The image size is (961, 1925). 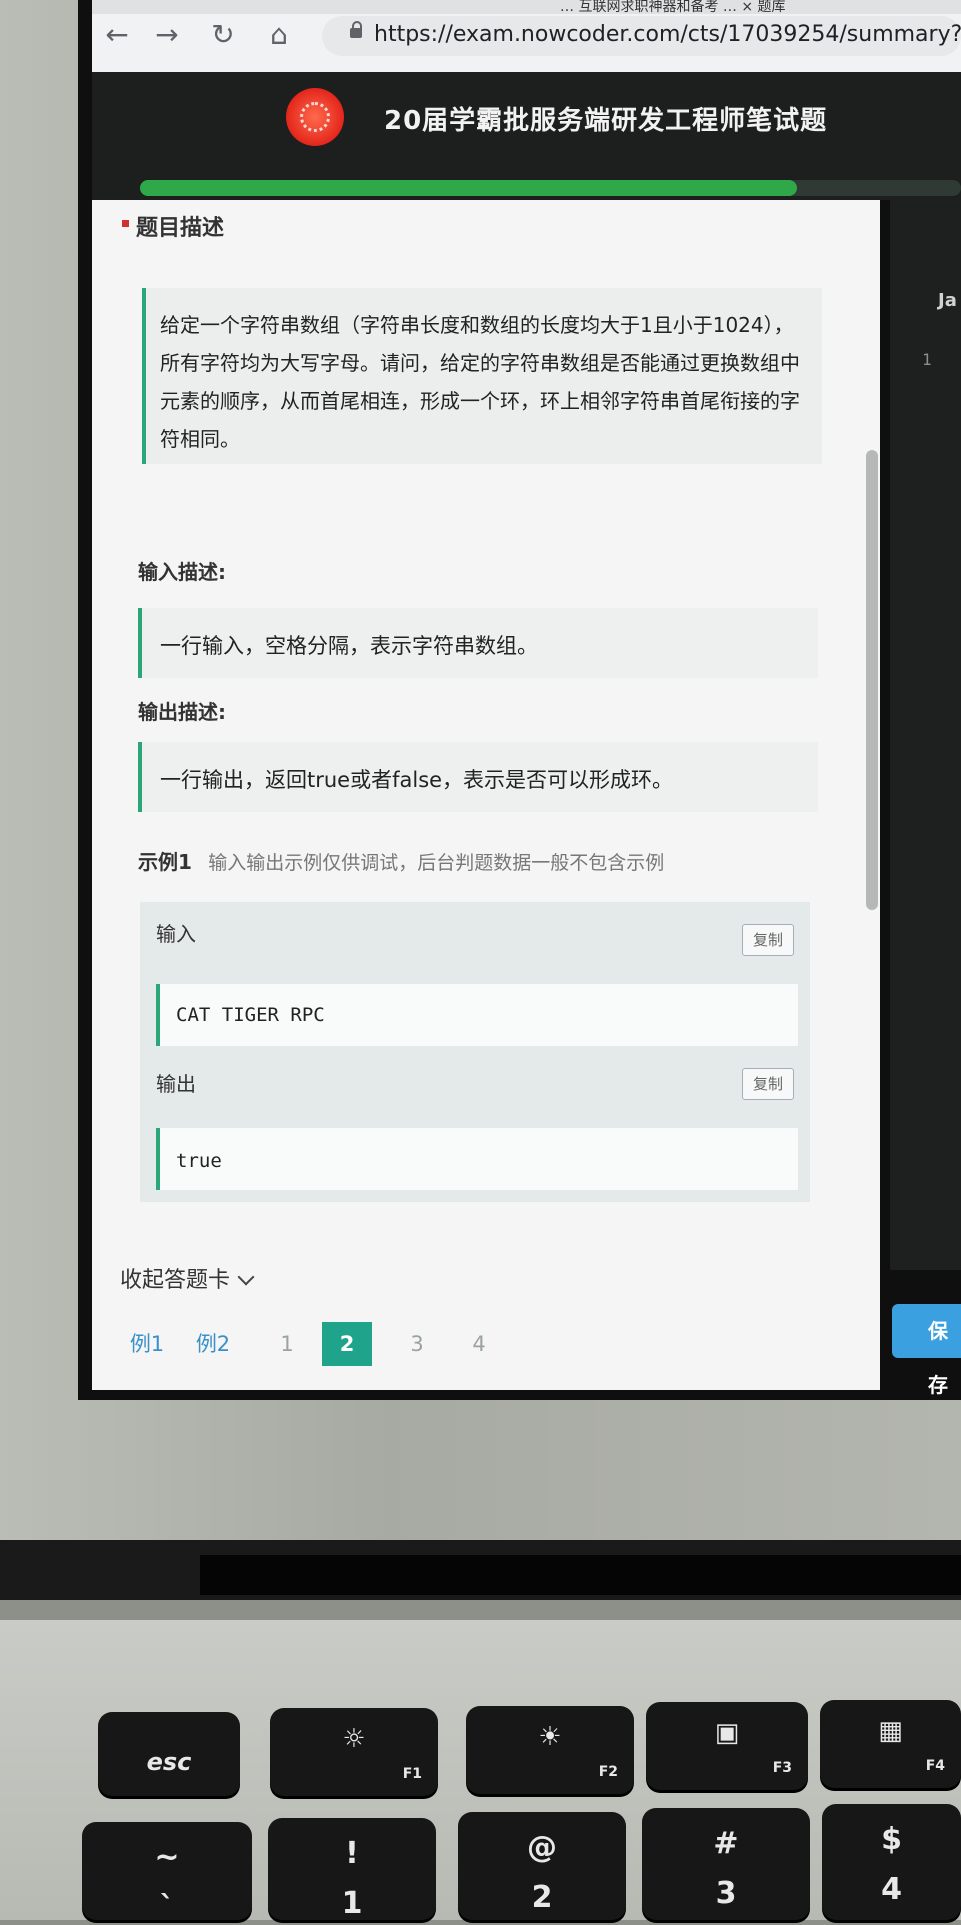 I want to click on f4-key: ▦ F4, so click(x=890, y=1744).